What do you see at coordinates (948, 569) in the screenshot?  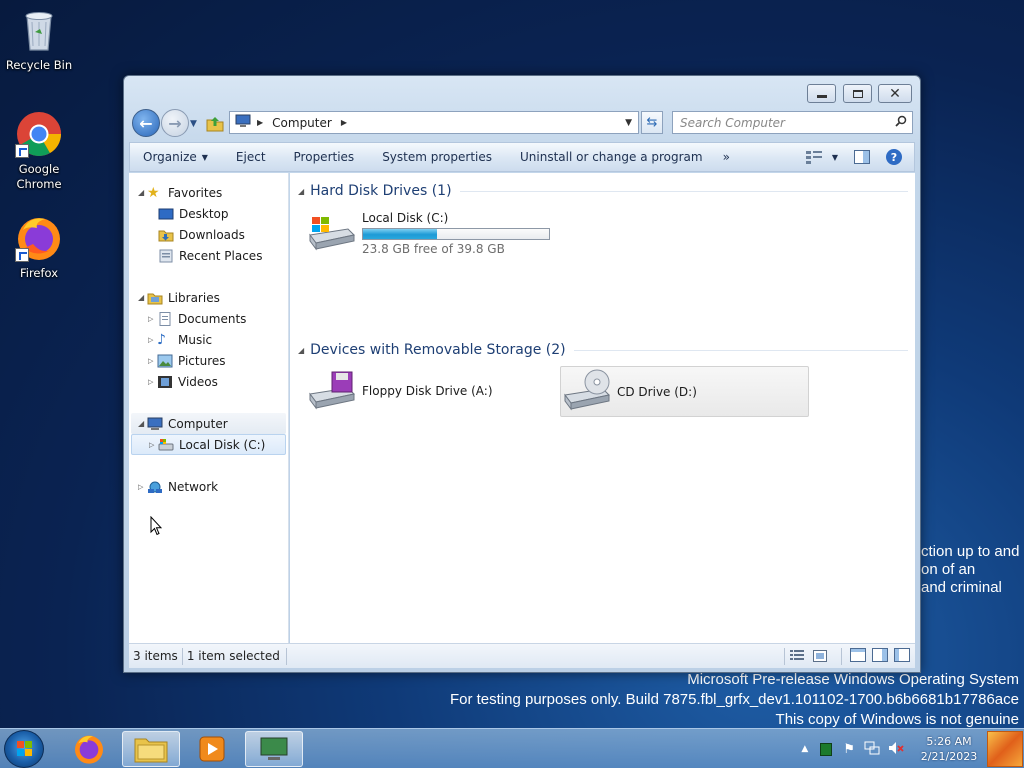 I see `eval-line-2: on of an` at bounding box center [948, 569].